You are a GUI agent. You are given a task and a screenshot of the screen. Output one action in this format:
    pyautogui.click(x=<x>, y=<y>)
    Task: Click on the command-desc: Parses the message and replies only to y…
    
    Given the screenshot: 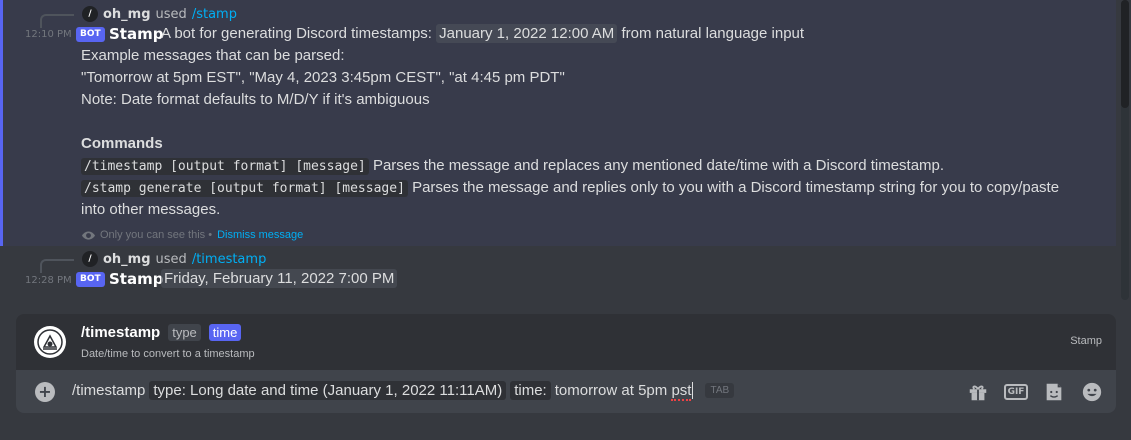 What is the action you would take?
    pyautogui.click(x=736, y=187)
    